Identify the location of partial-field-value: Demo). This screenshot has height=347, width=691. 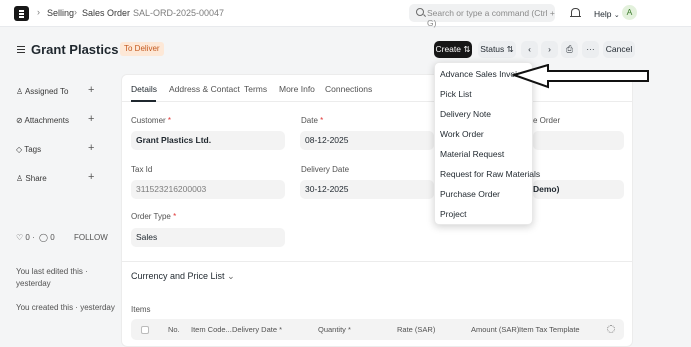
(578, 189).